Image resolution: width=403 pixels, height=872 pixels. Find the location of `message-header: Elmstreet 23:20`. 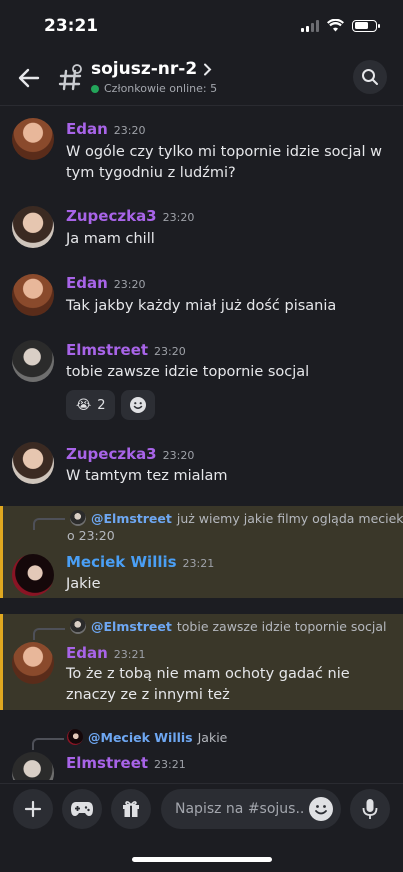

message-header: Elmstreet 23:20 is located at coordinates (126, 350).